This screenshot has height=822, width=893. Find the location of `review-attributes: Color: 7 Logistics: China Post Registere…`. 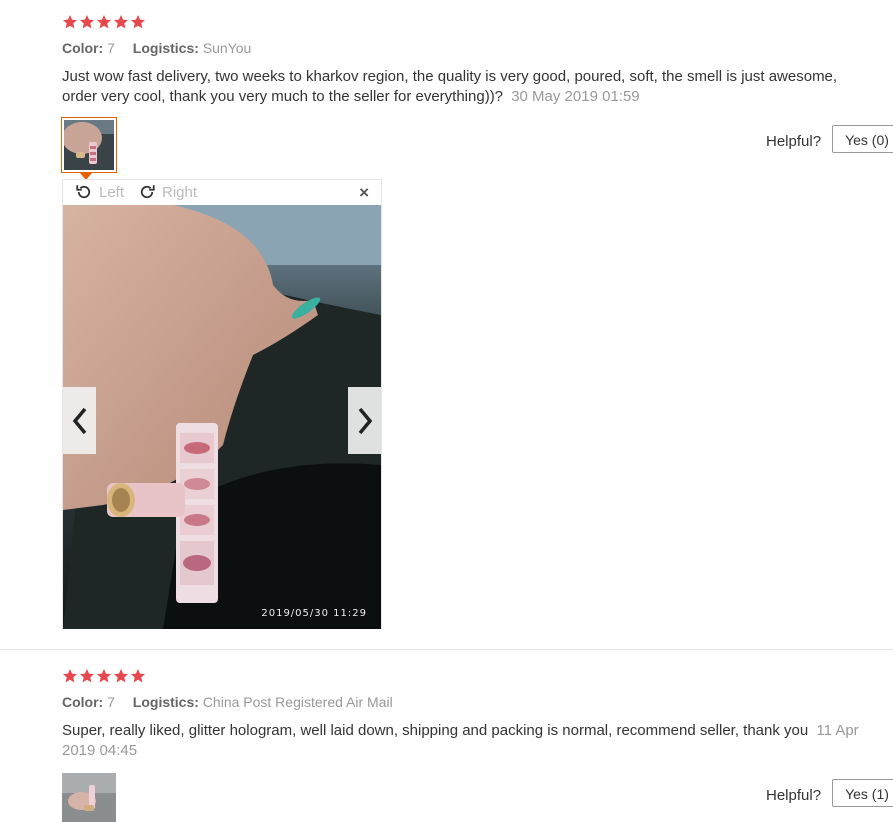

review-attributes: Color: 7 Logistics: China Post Registere… is located at coordinates (234, 702).